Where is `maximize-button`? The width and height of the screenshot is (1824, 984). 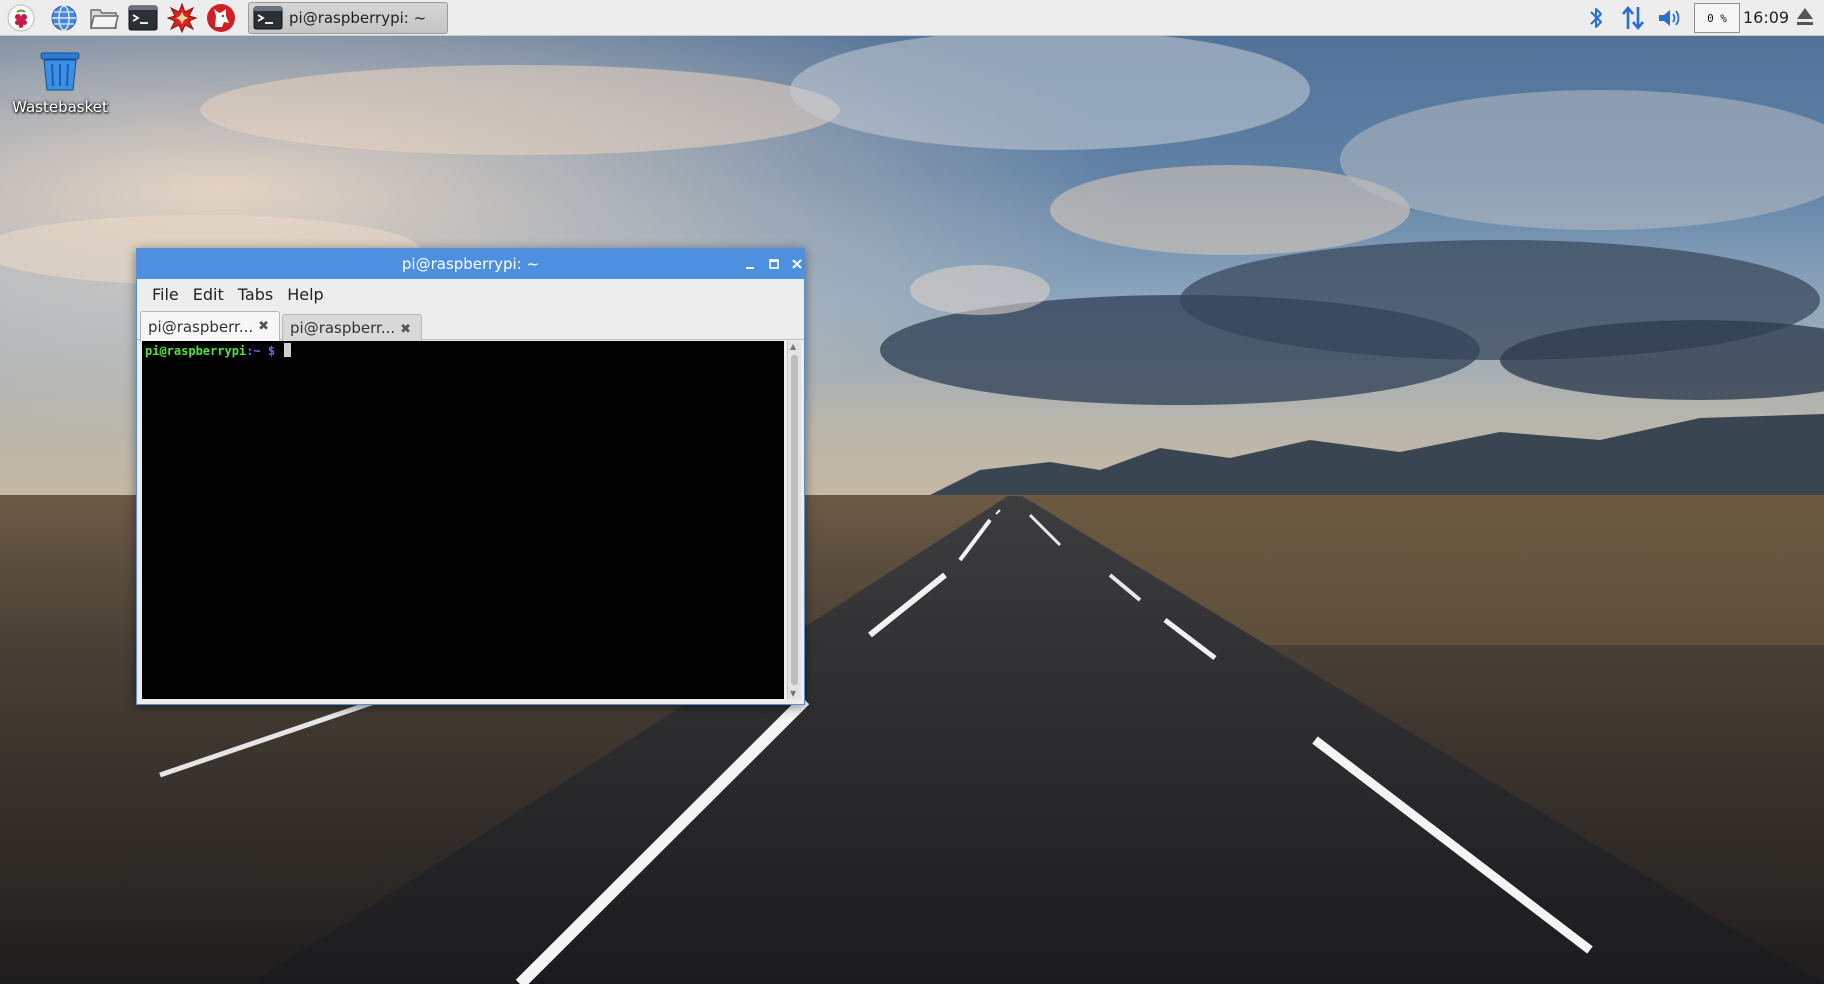
maximize-button is located at coordinates (774, 264).